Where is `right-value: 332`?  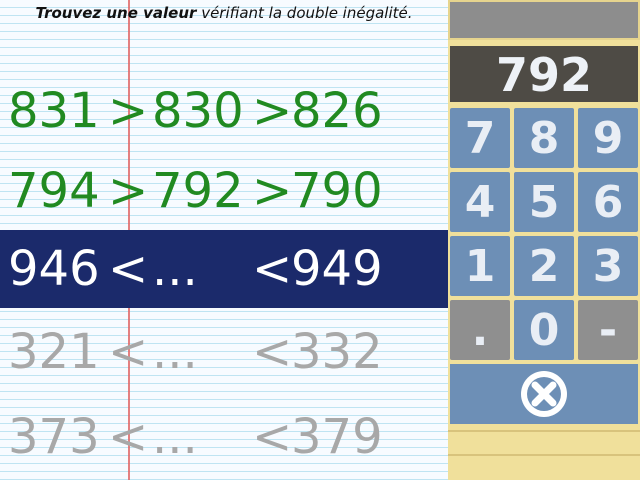
right-value: 332 is located at coordinates (337, 352).